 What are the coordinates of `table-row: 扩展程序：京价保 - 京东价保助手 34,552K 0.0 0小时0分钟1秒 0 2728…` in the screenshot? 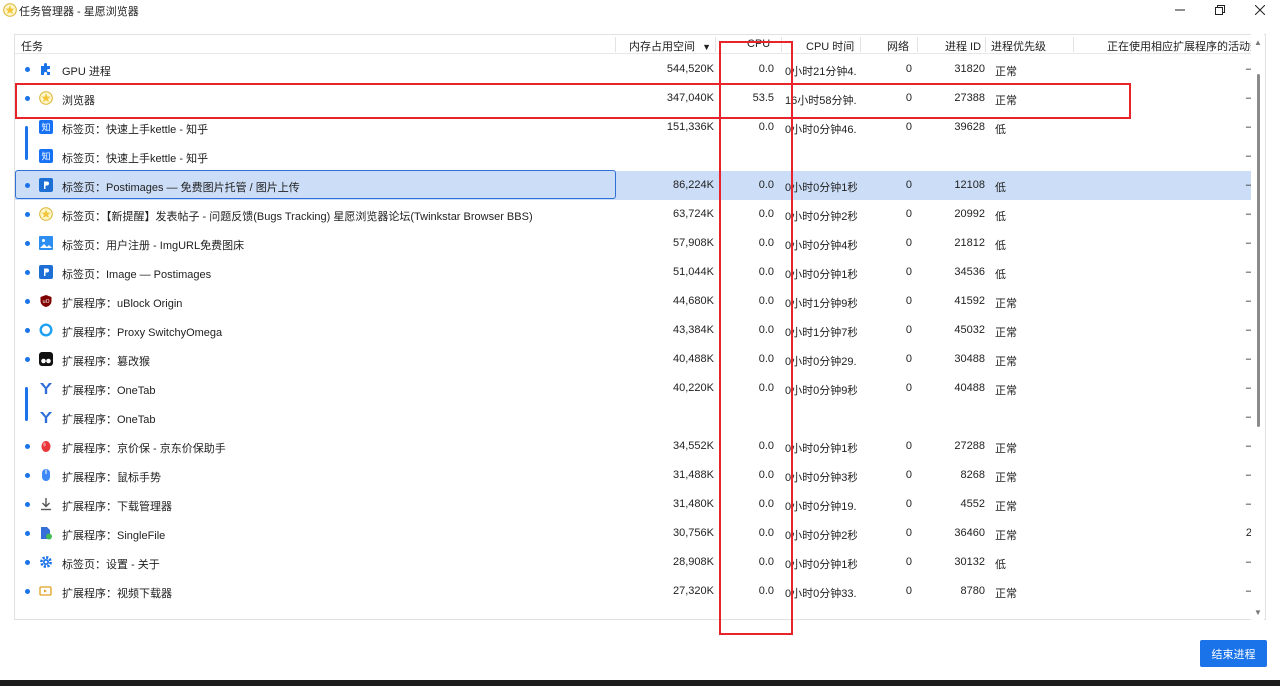 It's located at (633, 446).